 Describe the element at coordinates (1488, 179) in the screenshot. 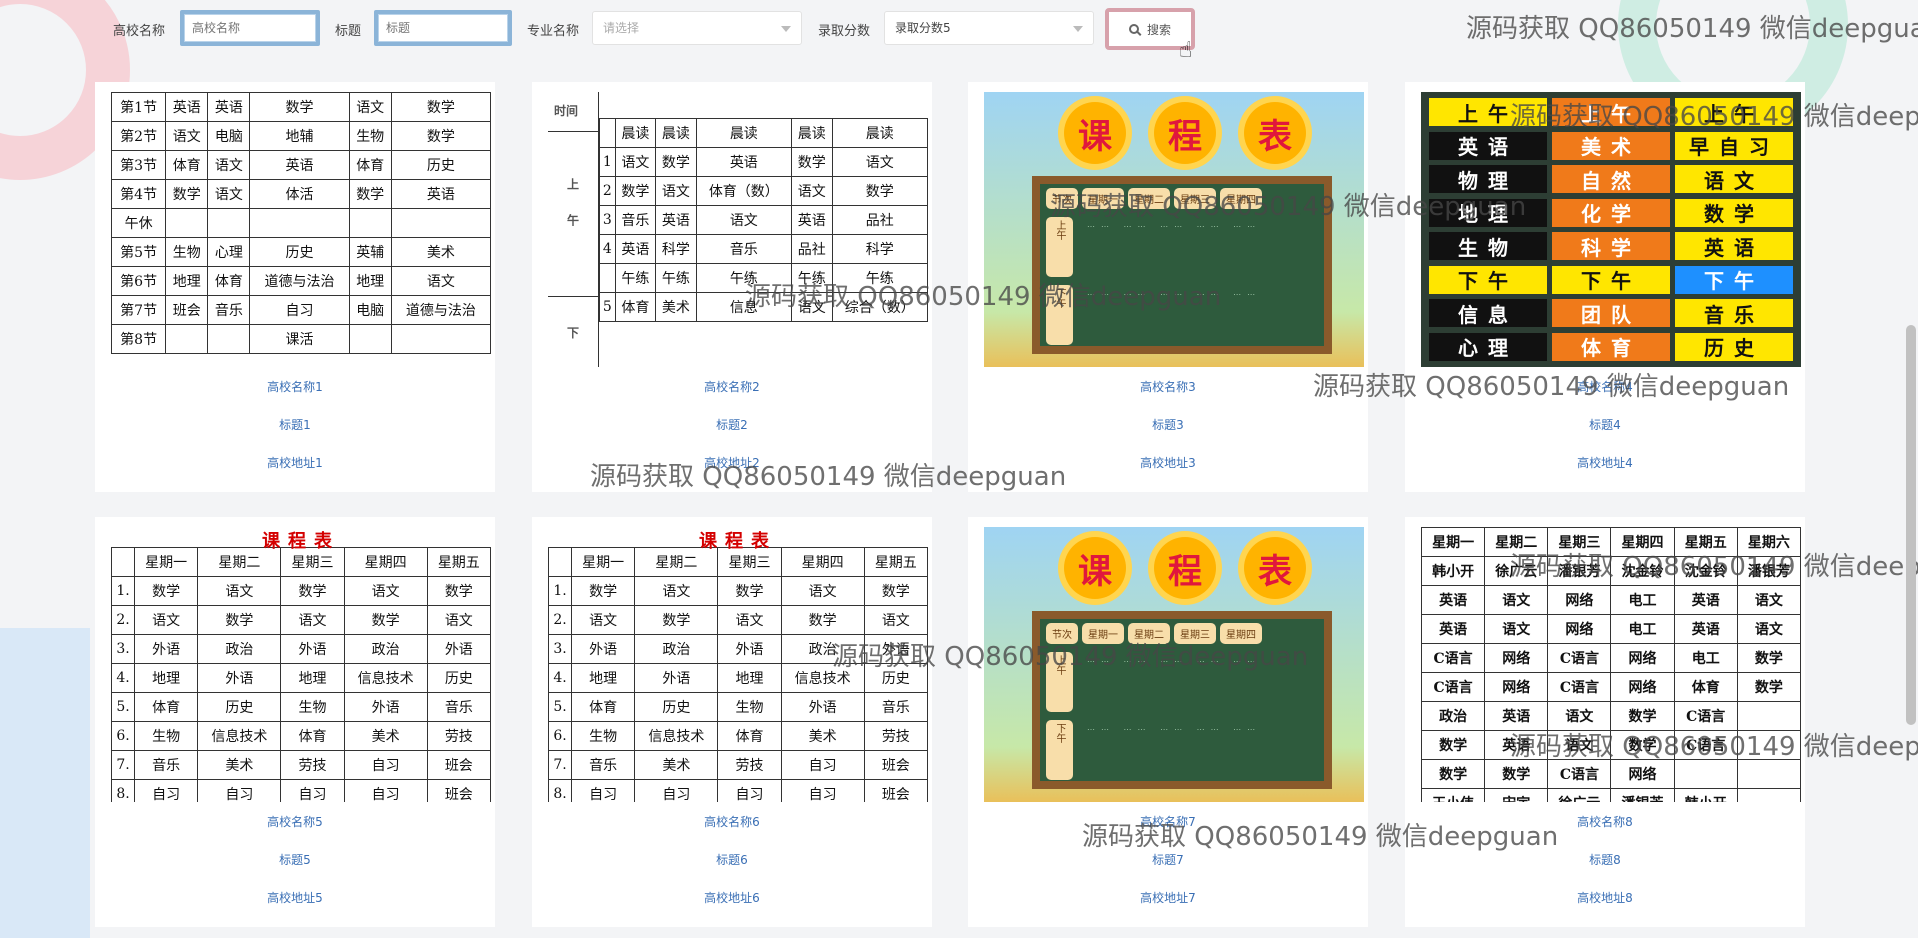

I see `timetable-cell: 物理` at that location.